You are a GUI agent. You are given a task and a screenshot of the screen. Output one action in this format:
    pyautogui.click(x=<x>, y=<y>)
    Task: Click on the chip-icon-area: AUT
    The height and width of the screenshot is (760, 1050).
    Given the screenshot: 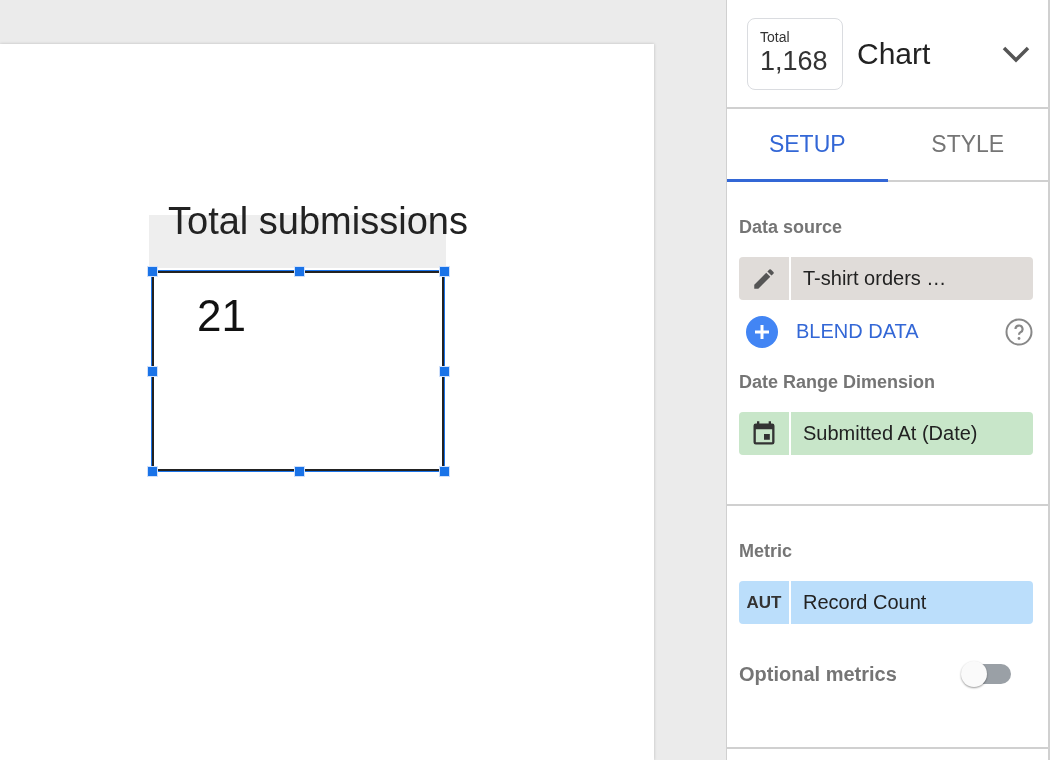 What is the action you would take?
    pyautogui.click(x=765, y=602)
    